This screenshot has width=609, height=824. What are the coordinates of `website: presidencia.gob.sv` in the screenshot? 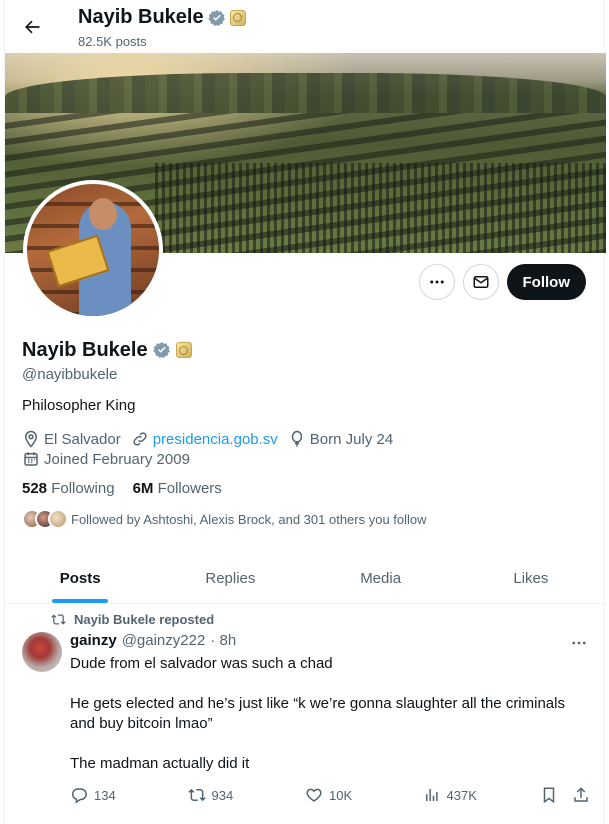 It's located at (204, 439).